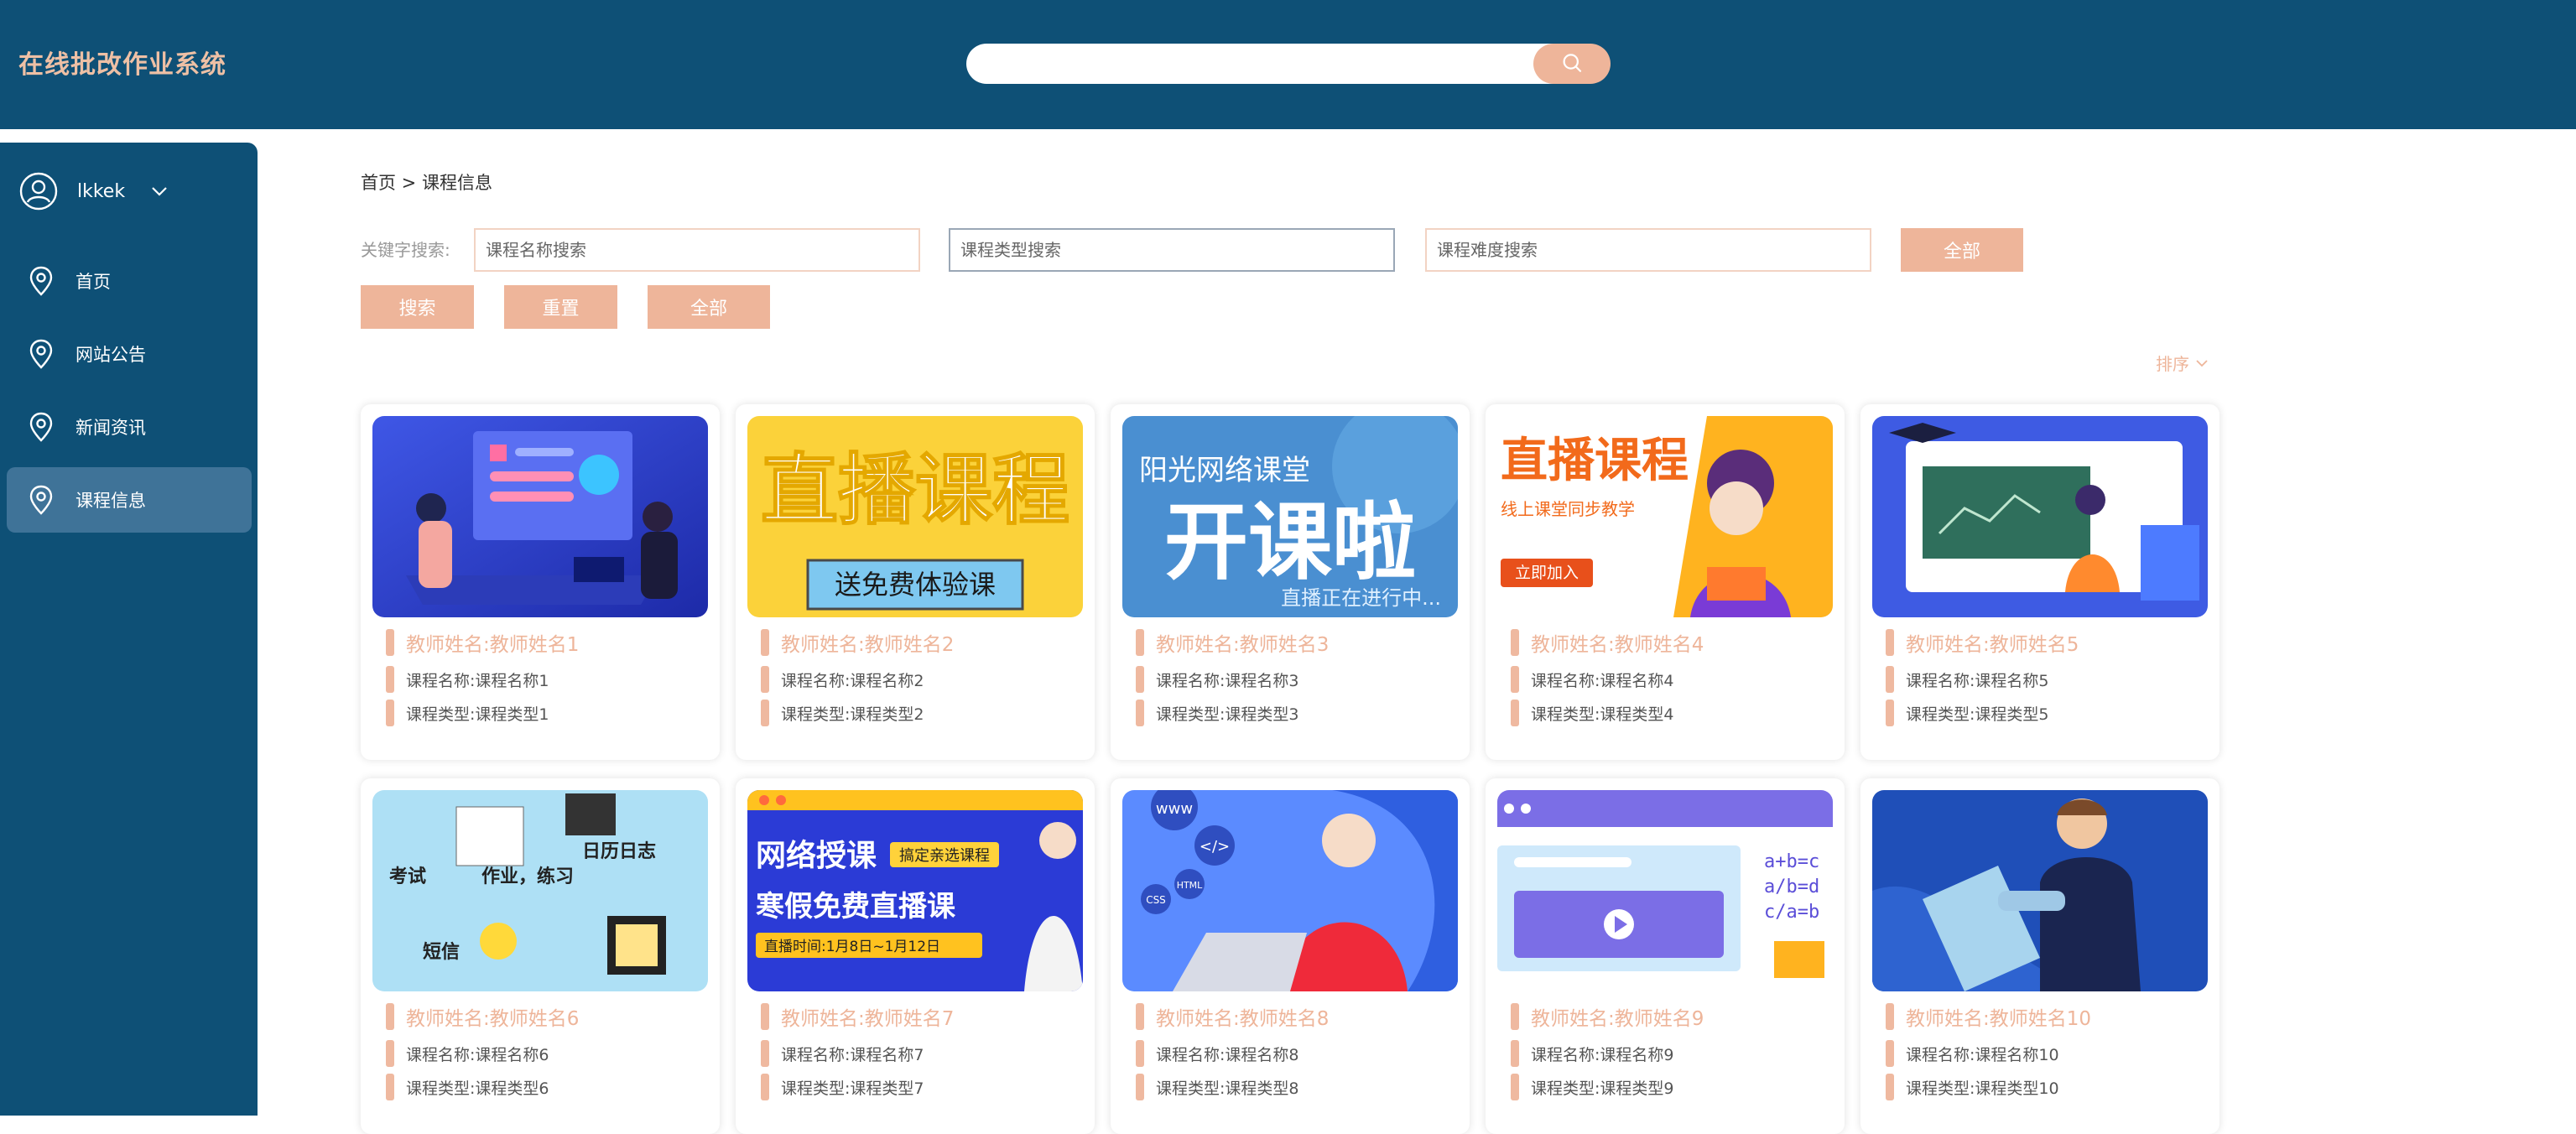  I want to click on formula-3: c/a=b, so click(1791, 912).